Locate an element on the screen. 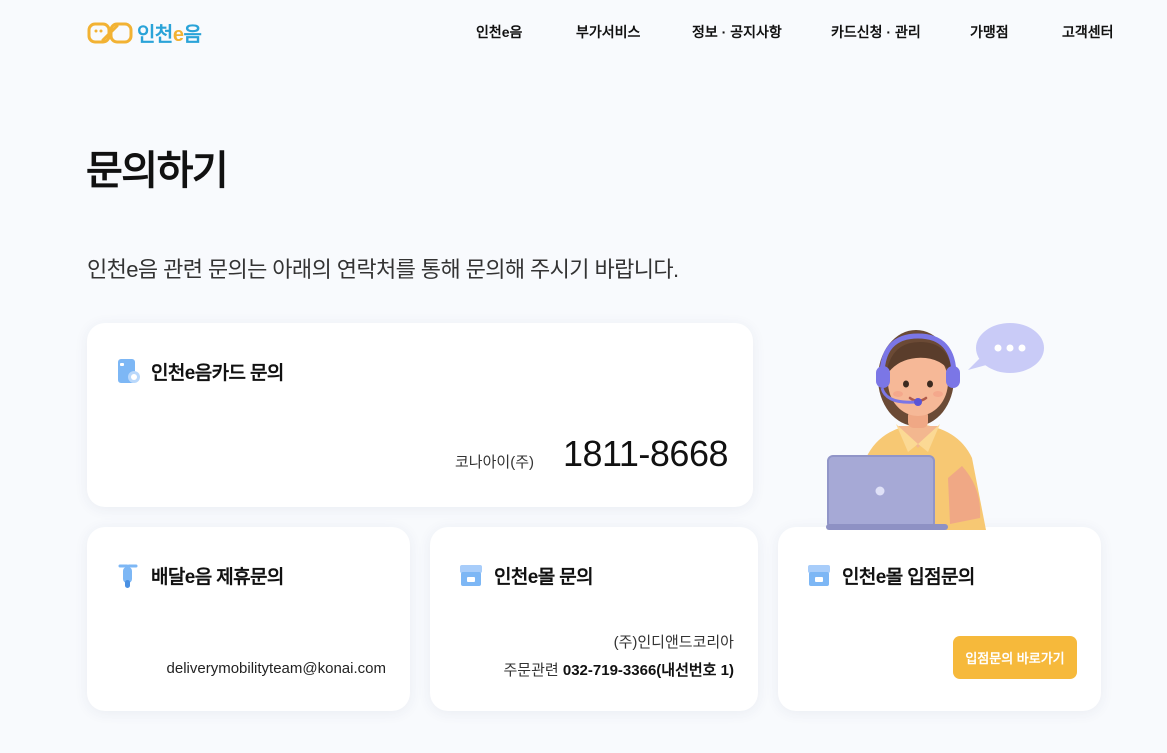 The image size is (1167, 753). order-label: 주문관련 is located at coordinates (531, 670).